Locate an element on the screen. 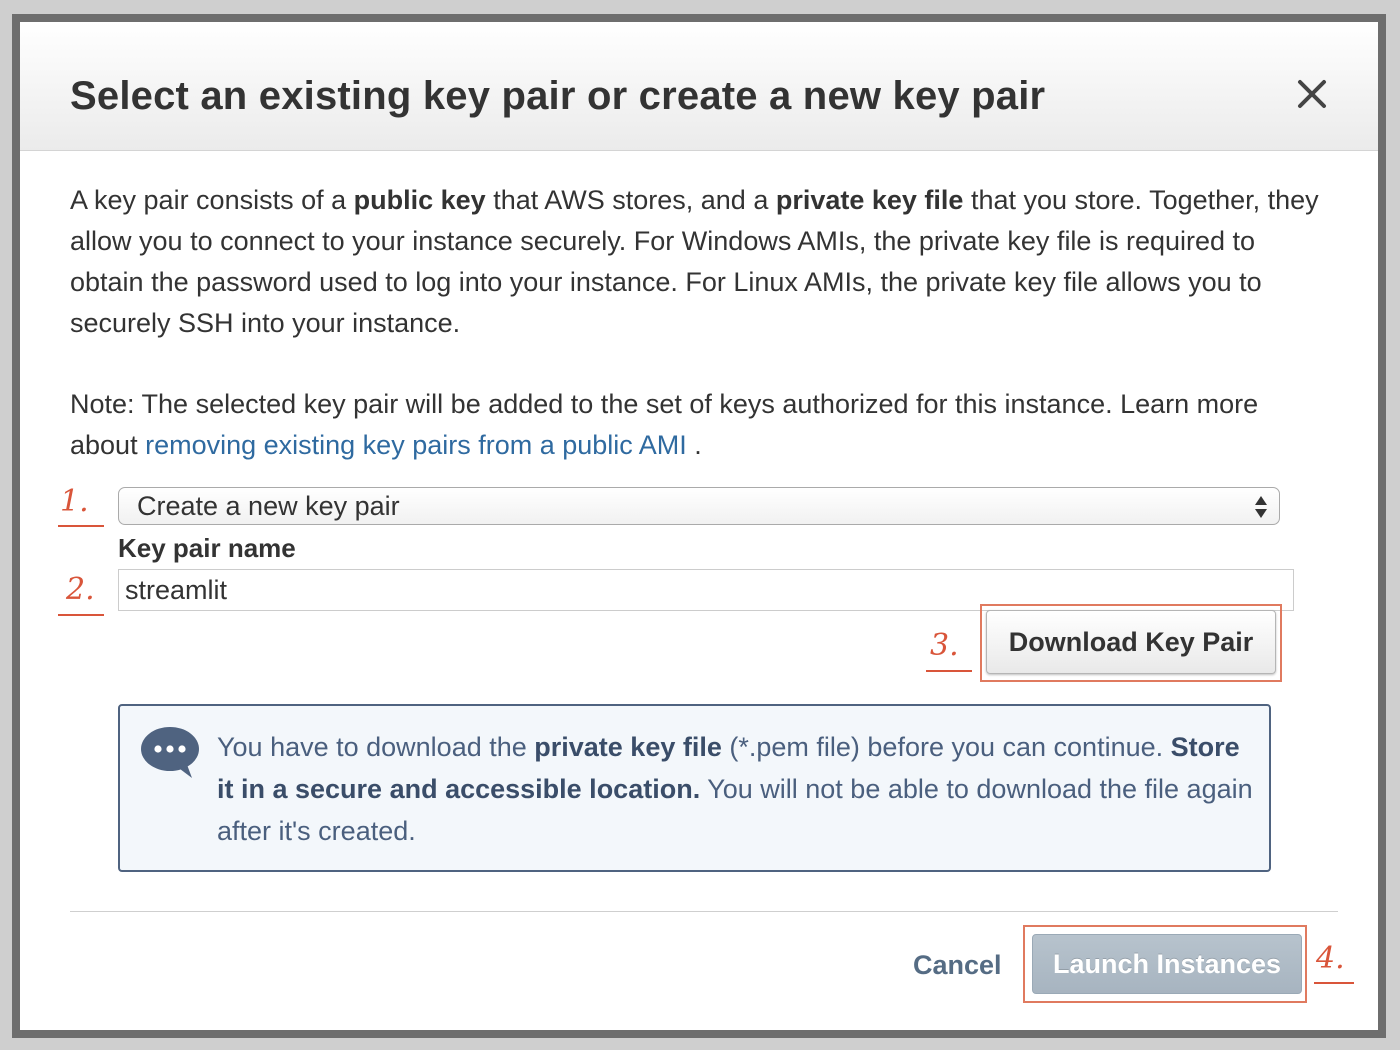 The height and width of the screenshot is (1050, 1400). select-arrows-icon is located at coordinates (1261, 507).